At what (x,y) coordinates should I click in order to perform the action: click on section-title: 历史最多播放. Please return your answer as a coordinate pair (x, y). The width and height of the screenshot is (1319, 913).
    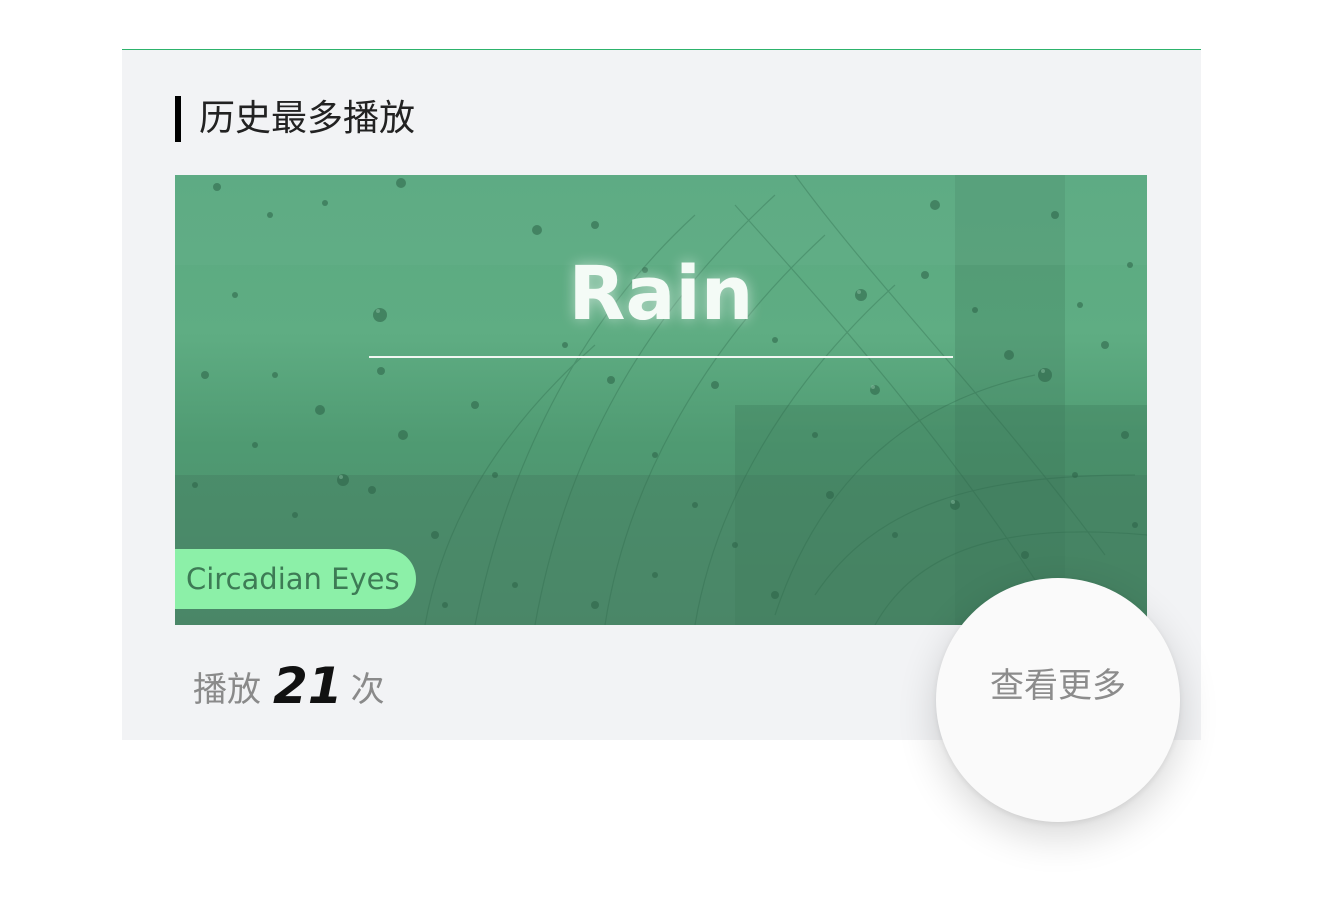
    Looking at the image, I should click on (307, 118).